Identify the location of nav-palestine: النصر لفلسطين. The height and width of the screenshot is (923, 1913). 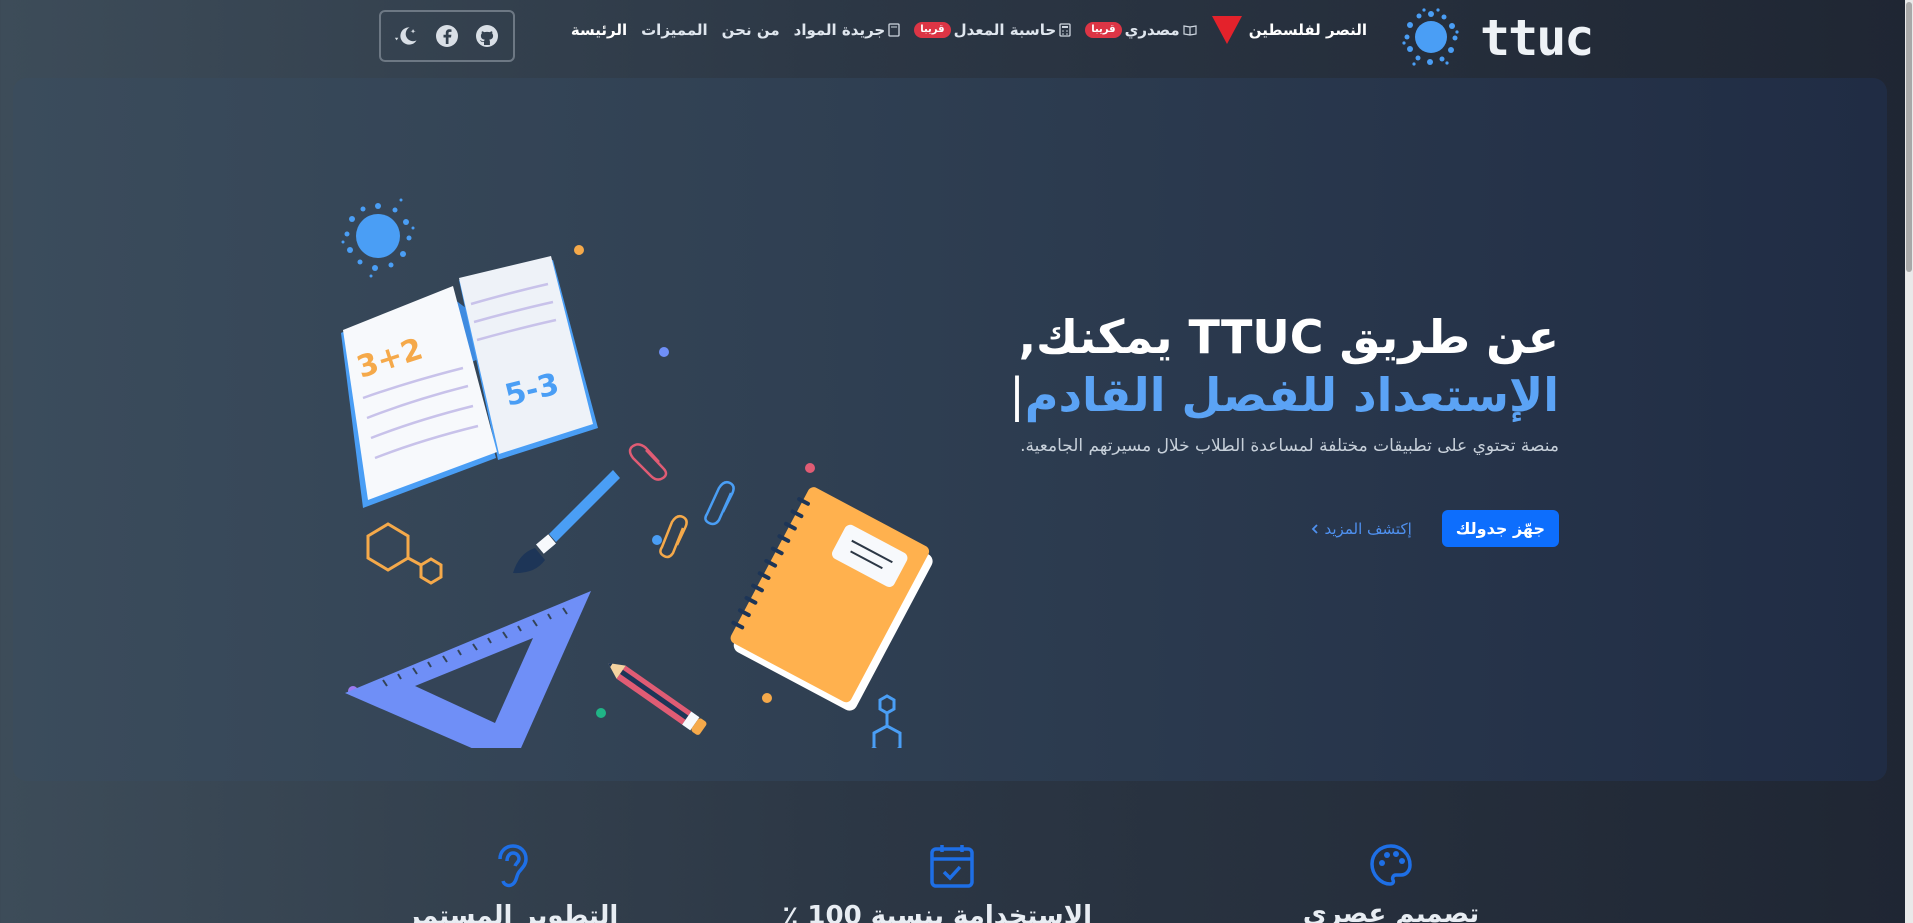
(1289, 30).